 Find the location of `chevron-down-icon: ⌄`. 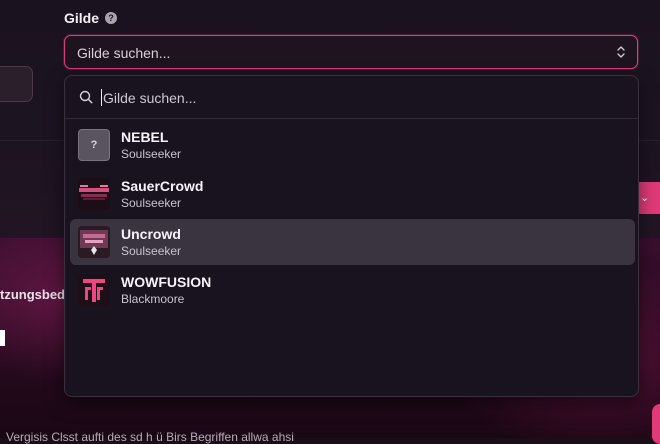

chevron-down-icon: ⌄ is located at coordinates (645, 198).